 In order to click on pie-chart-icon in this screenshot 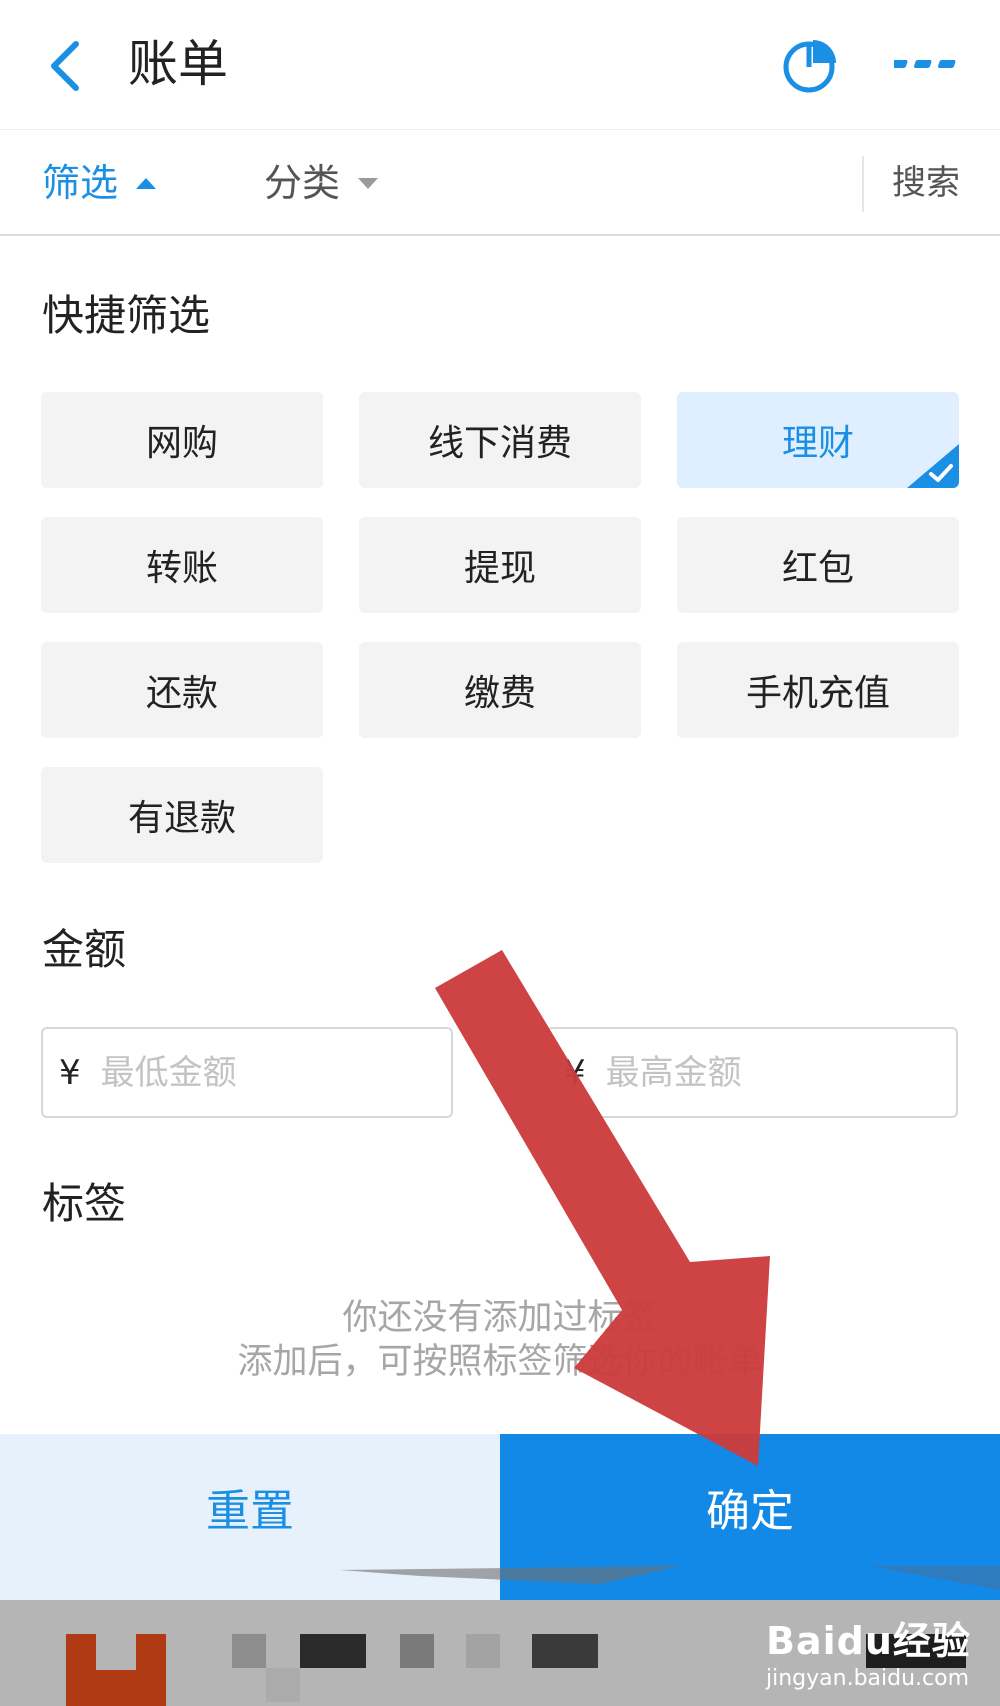, I will do `click(811, 65)`.